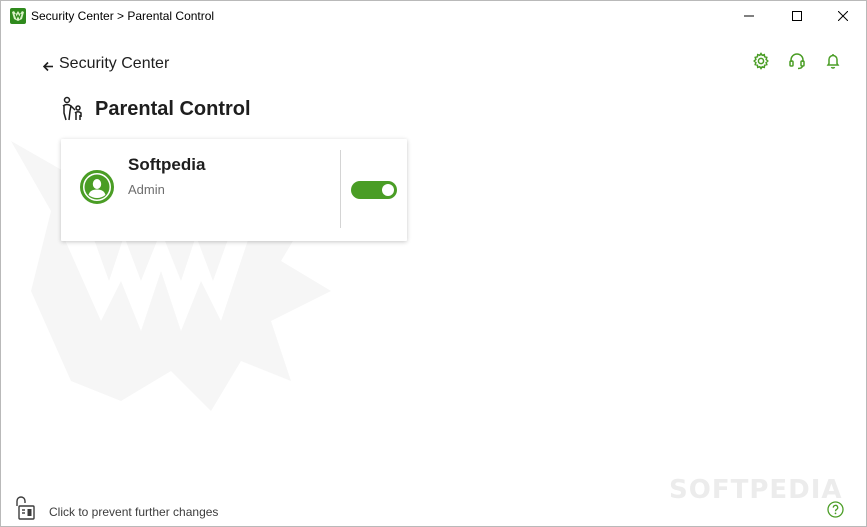 This screenshot has width=867, height=527. What do you see at coordinates (167, 164) in the screenshot?
I see `user-name: Softpedia` at bounding box center [167, 164].